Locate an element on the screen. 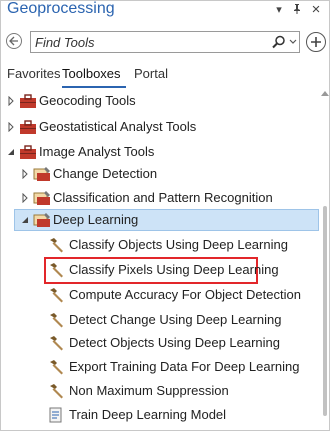  tool-label: Train Deep Learning Model is located at coordinates (148, 414).